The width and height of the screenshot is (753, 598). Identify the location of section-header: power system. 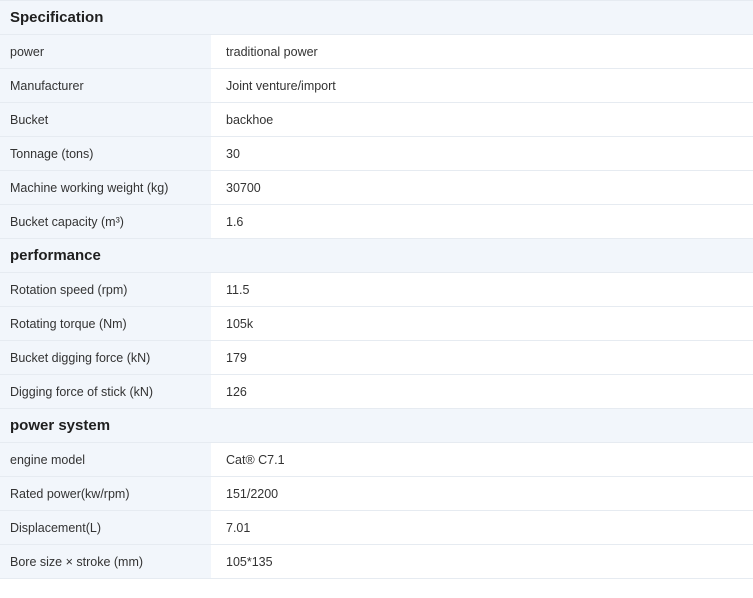
(376, 425).